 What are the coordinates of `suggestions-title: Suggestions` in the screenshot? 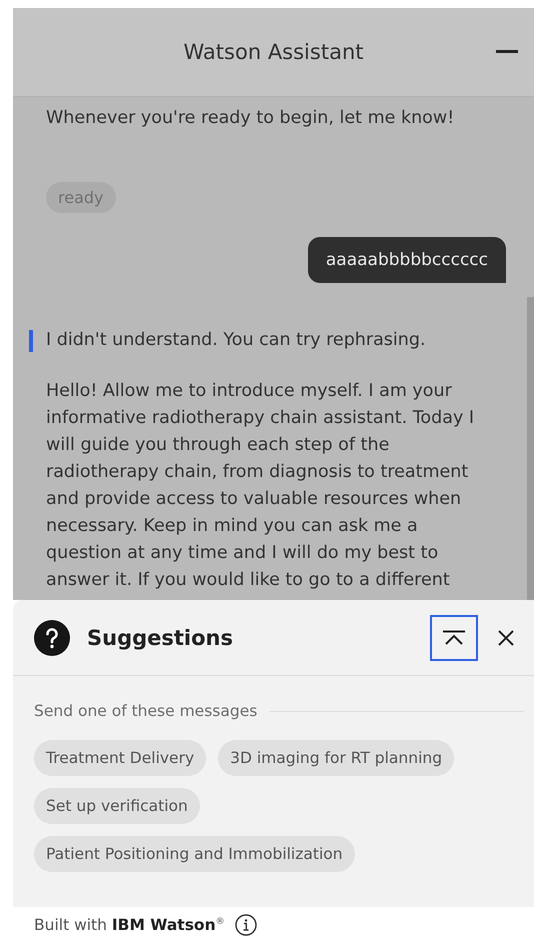 It's located at (160, 638).